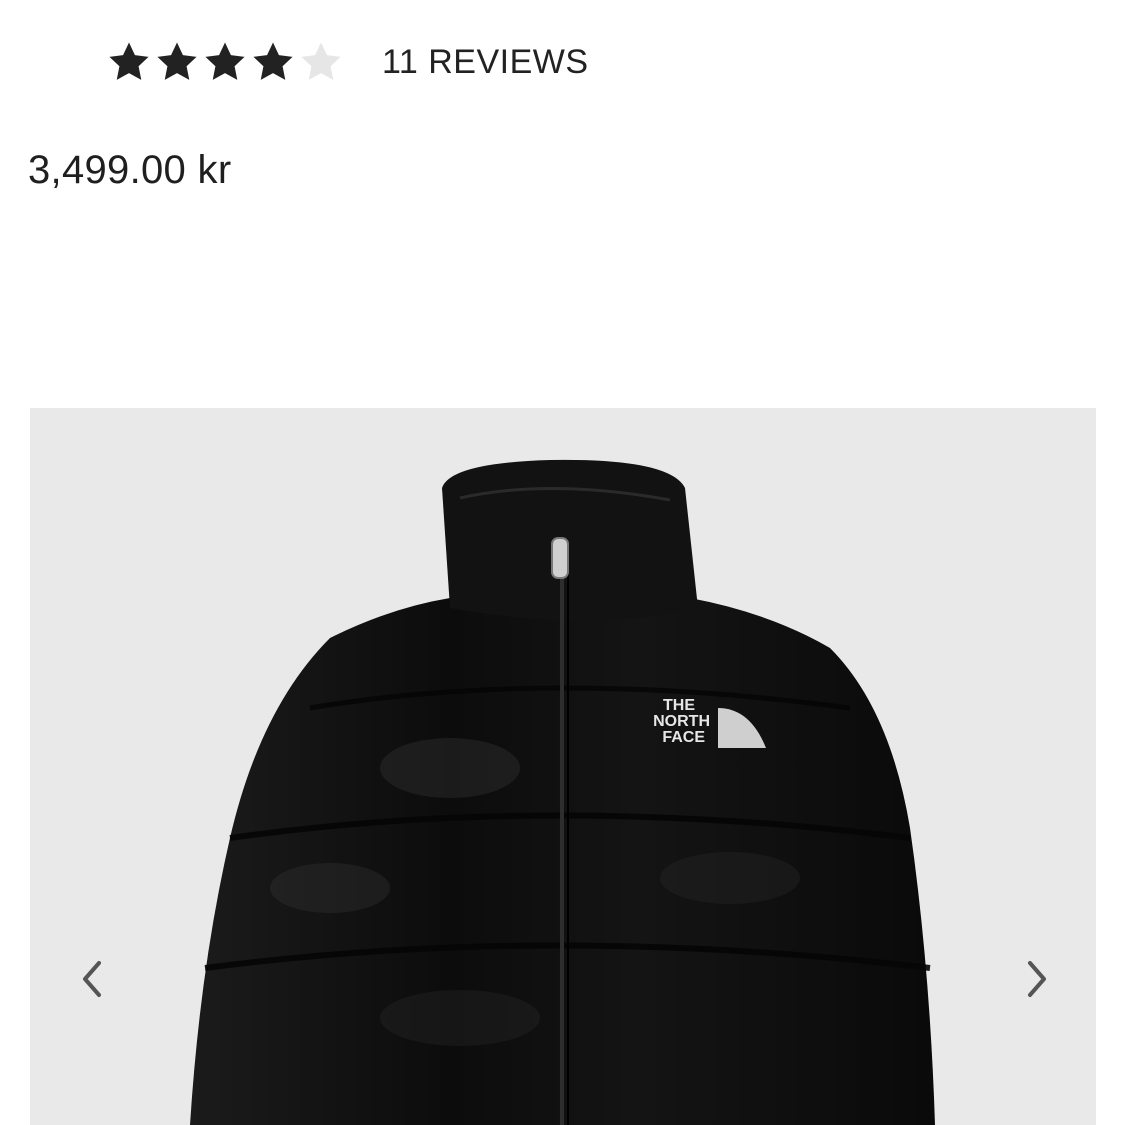 Image resolution: width=1125 pixels, height=1125 pixels. What do you see at coordinates (347, 62) in the screenshot?
I see `rating-row: 11 REVIEWS` at bounding box center [347, 62].